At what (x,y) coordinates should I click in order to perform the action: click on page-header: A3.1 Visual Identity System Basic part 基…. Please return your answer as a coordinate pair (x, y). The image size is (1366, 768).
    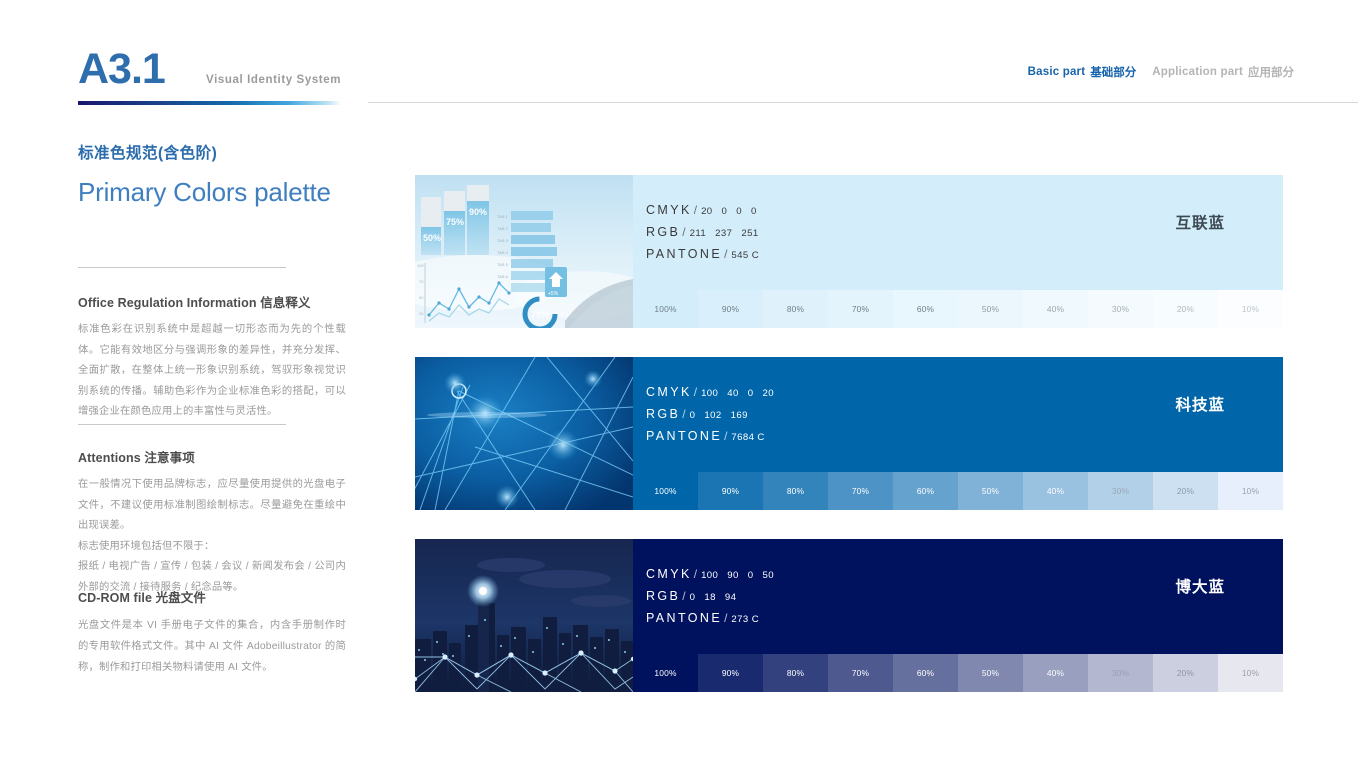
    Looking at the image, I should click on (683, 55).